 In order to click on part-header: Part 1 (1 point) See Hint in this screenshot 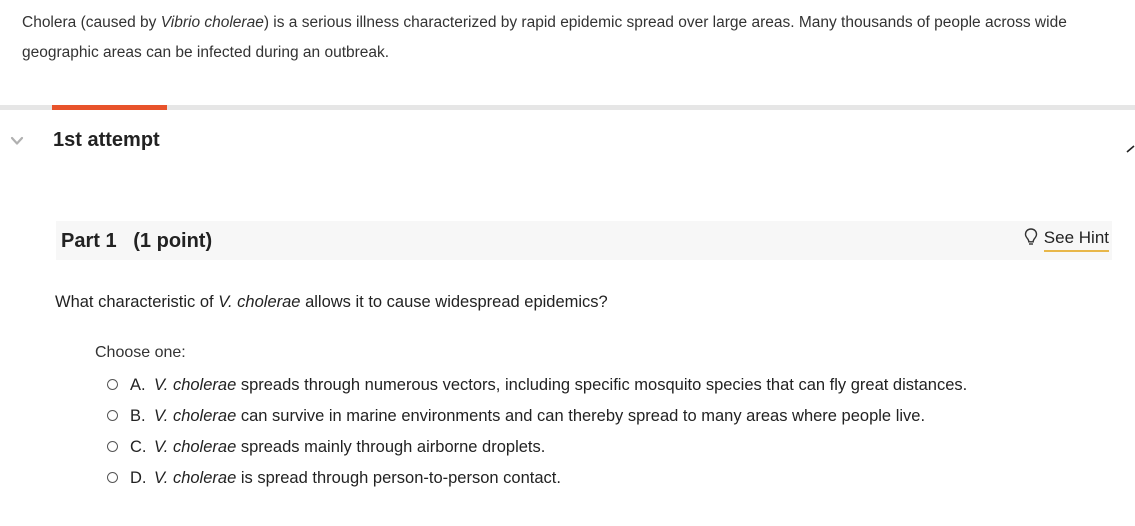, I will do `click(584, 240)`.